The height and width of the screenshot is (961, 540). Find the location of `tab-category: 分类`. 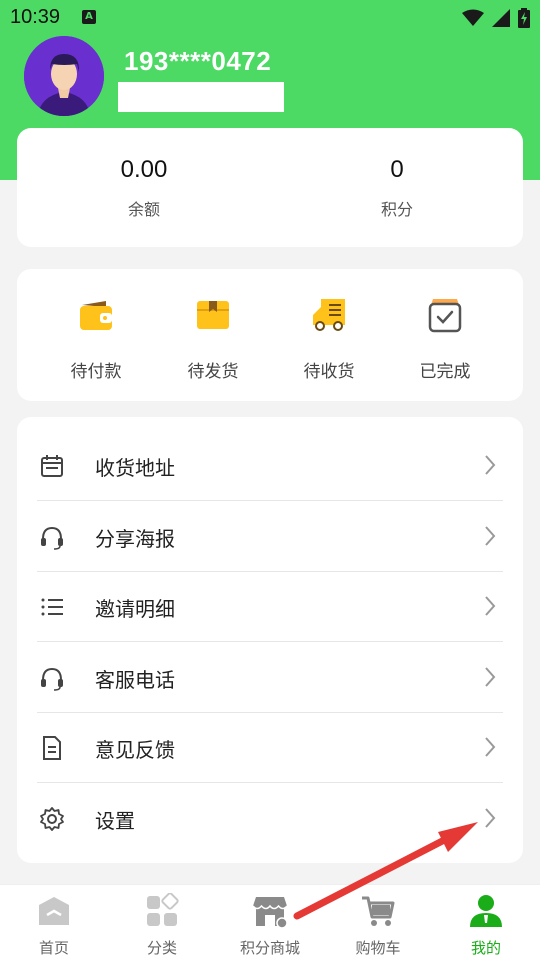

tab-category: 分类 is located at coordinates (162, 925).